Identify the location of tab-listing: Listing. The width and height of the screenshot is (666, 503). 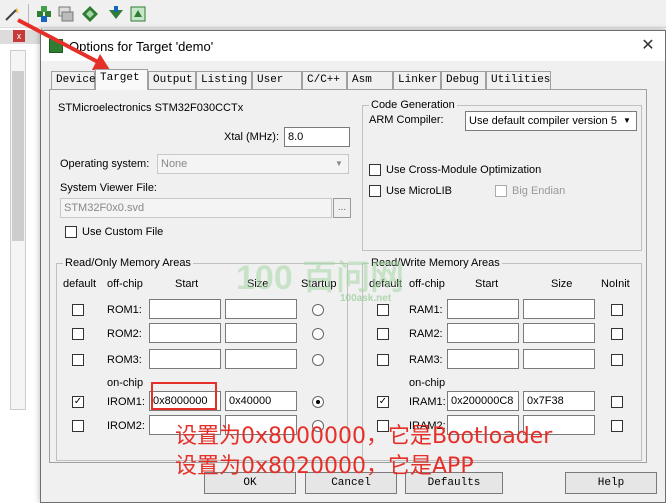
(224, 80).